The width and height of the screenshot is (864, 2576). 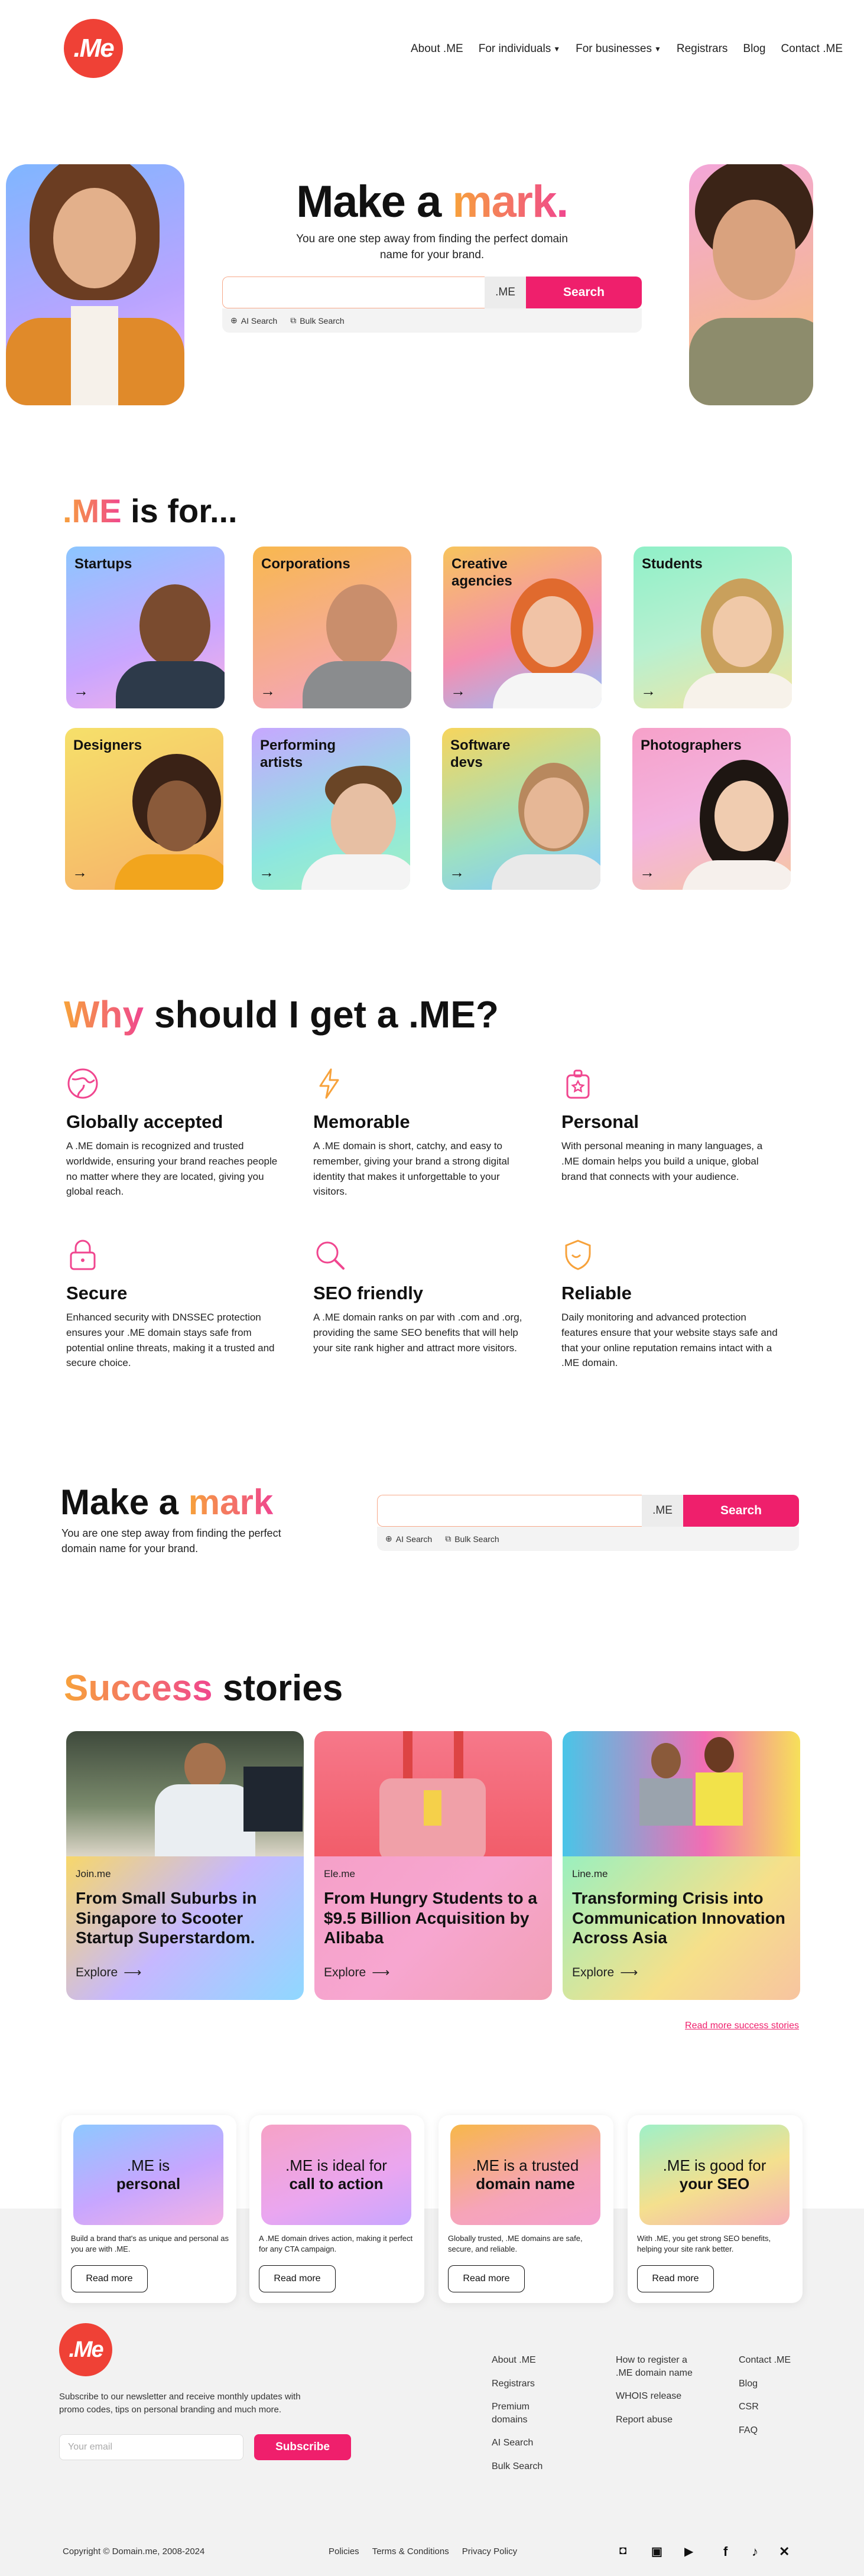 I want to click on audience-card-designers: Designers →, so click(x=144, y=809).